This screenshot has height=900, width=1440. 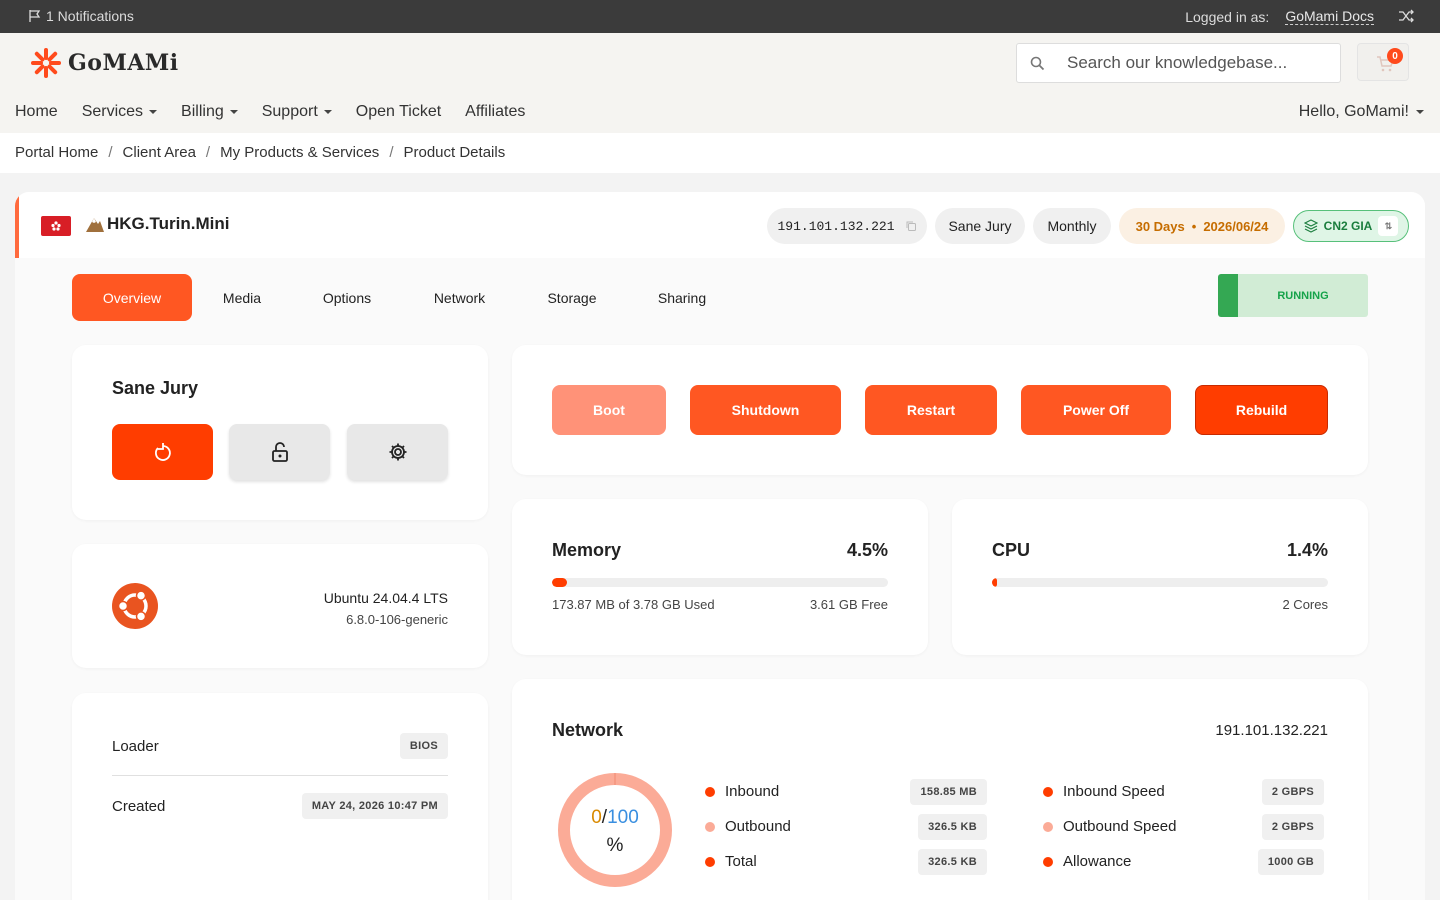 What do you see at coordinates (848, 604) in the screenshot?
I see `memory-free: 3.61 GB Free` at bounding box center [848, 604].